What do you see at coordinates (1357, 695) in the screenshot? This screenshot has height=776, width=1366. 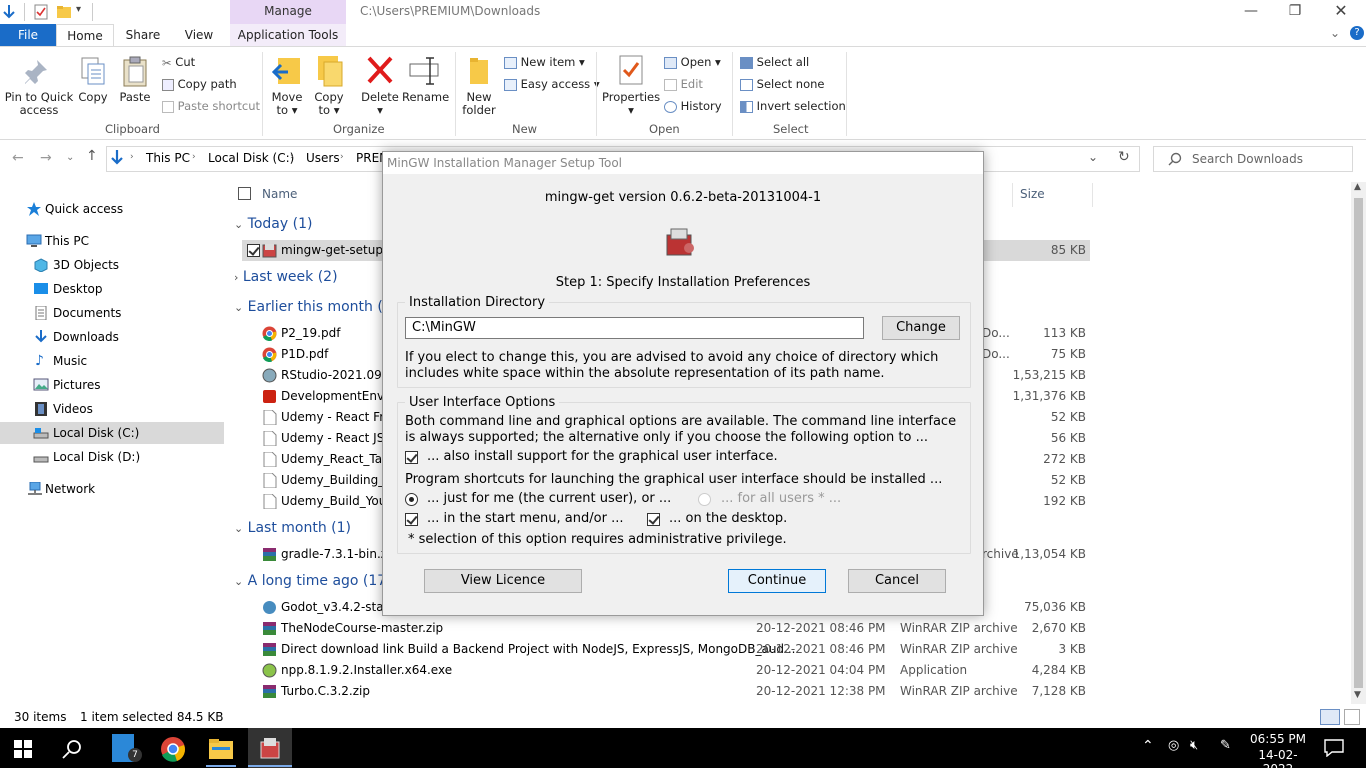 I see `scroll-down-icon: ▼` at bounding box center [1357, 695].